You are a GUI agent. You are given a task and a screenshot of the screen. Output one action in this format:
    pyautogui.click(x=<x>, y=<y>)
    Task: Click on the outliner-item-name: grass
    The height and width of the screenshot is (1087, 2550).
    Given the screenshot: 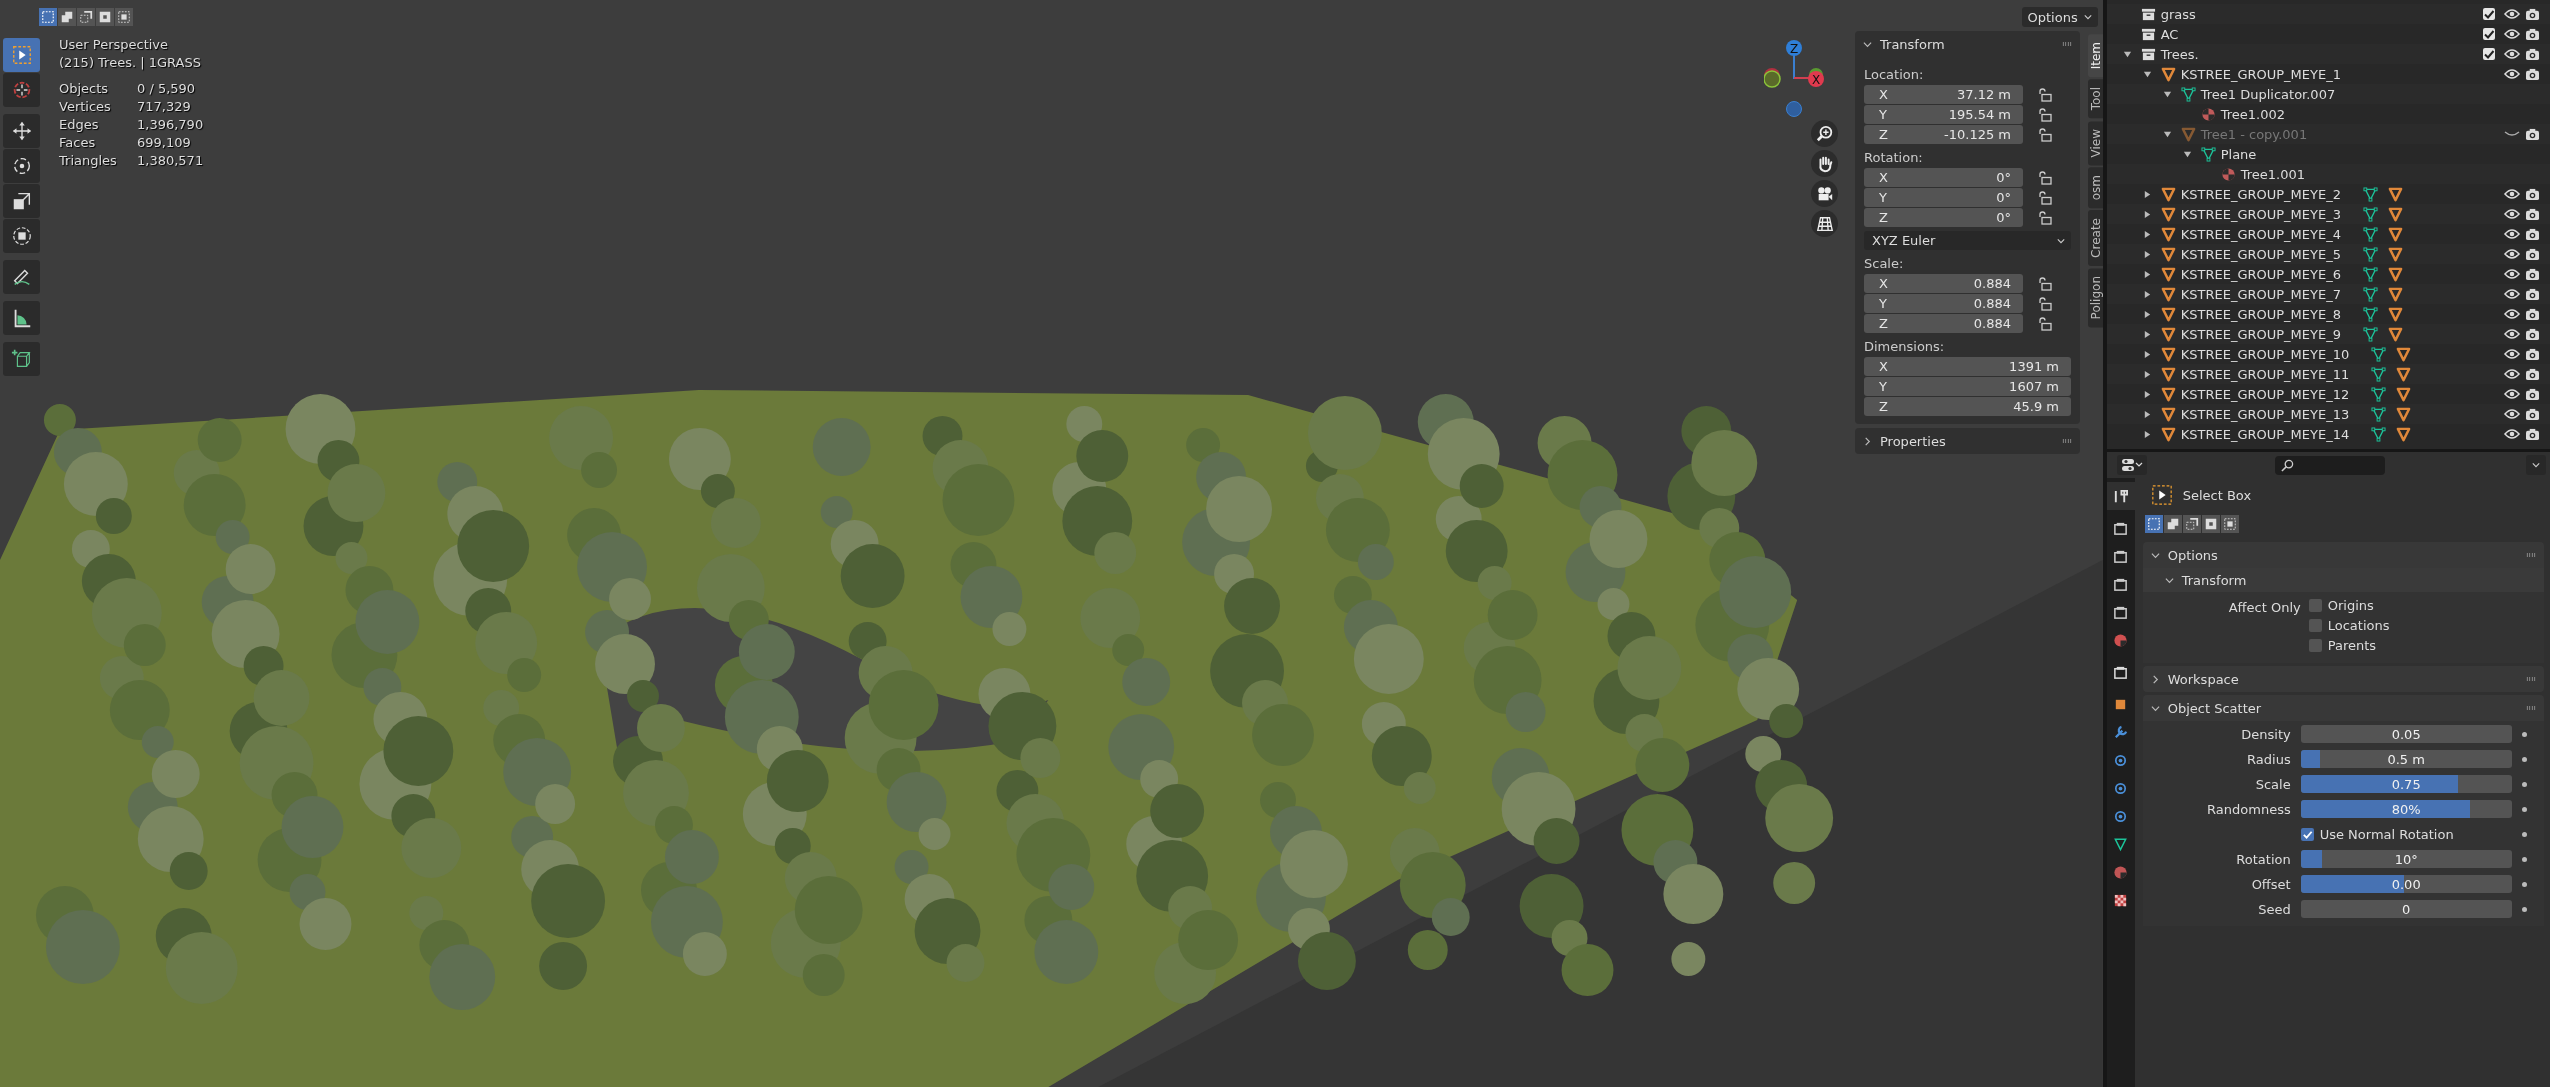 What is the action you would take?
    pyautogui.click(x=2178, y=14)
    